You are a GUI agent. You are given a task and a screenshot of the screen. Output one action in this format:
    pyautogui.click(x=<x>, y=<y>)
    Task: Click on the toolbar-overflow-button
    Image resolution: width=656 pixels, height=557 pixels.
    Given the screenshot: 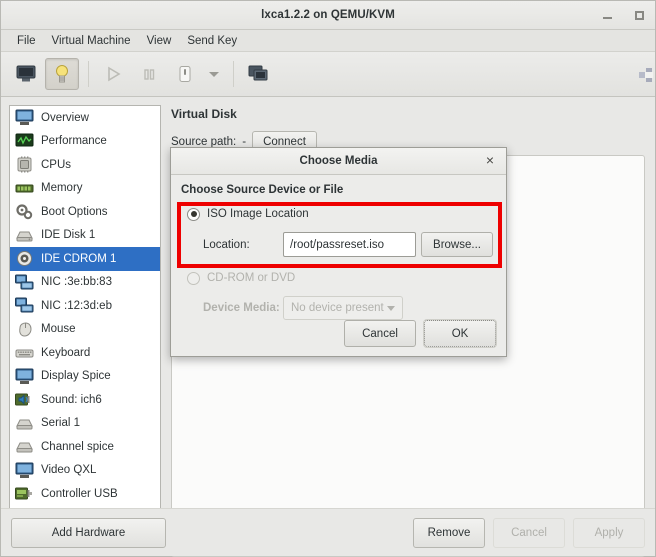 What is the action you would take?
    pyautogui.click(x=647, y=77)
    